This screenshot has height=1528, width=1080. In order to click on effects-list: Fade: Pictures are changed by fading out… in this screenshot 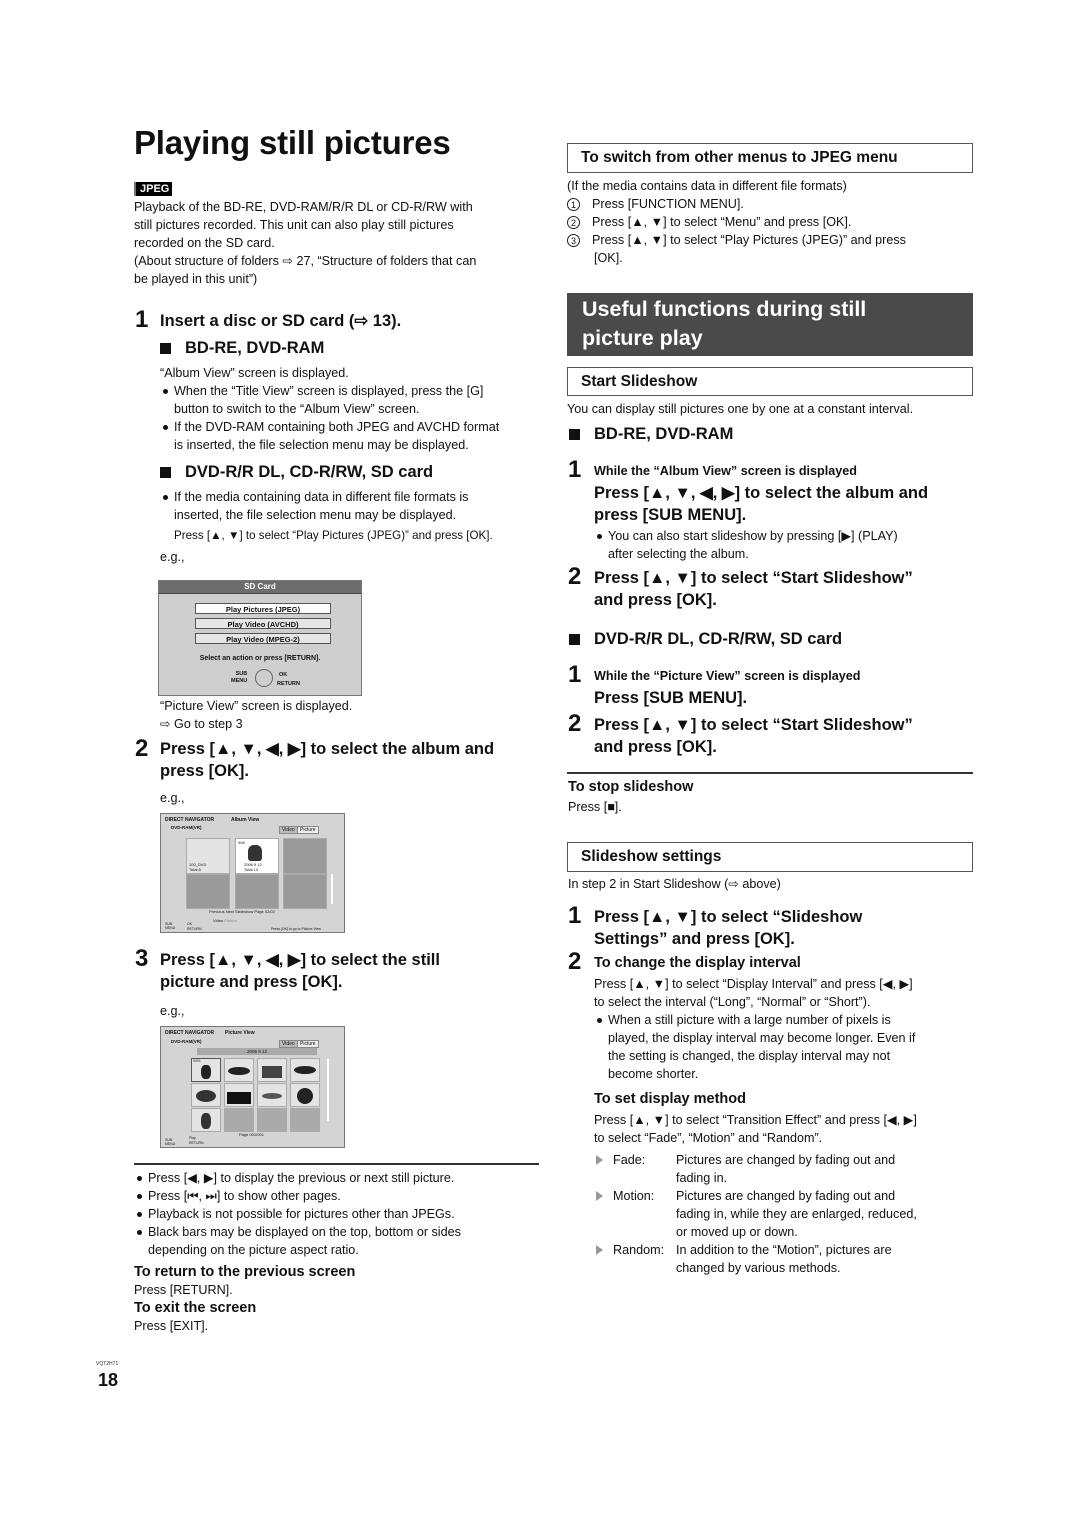, I will do `click(786, 1214)`.